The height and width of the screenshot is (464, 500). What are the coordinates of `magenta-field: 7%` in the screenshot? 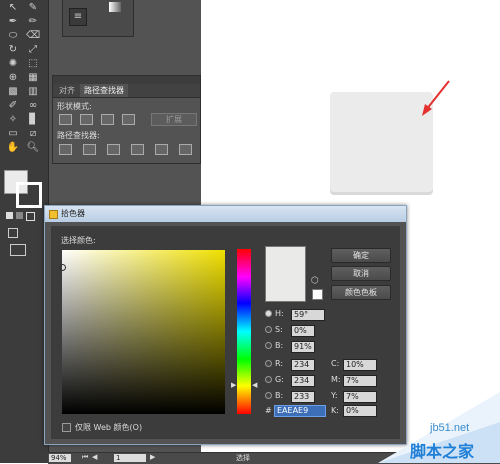 It's located at (360, 381).